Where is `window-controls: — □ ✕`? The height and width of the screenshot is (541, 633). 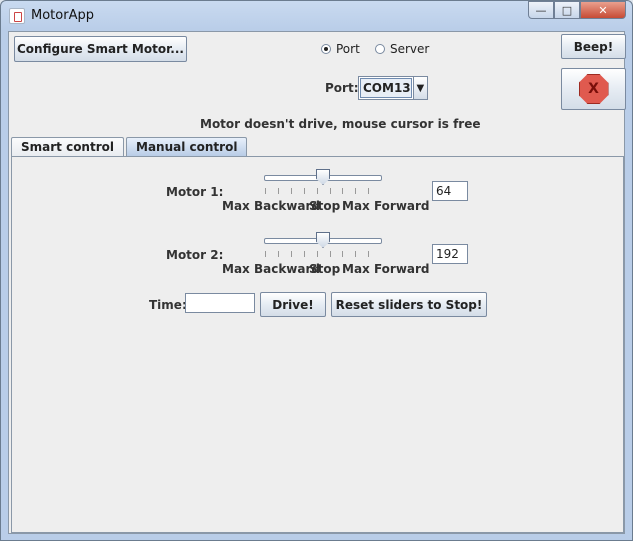
window-controls: — □ ✕ is located at coordinates (577, 11).